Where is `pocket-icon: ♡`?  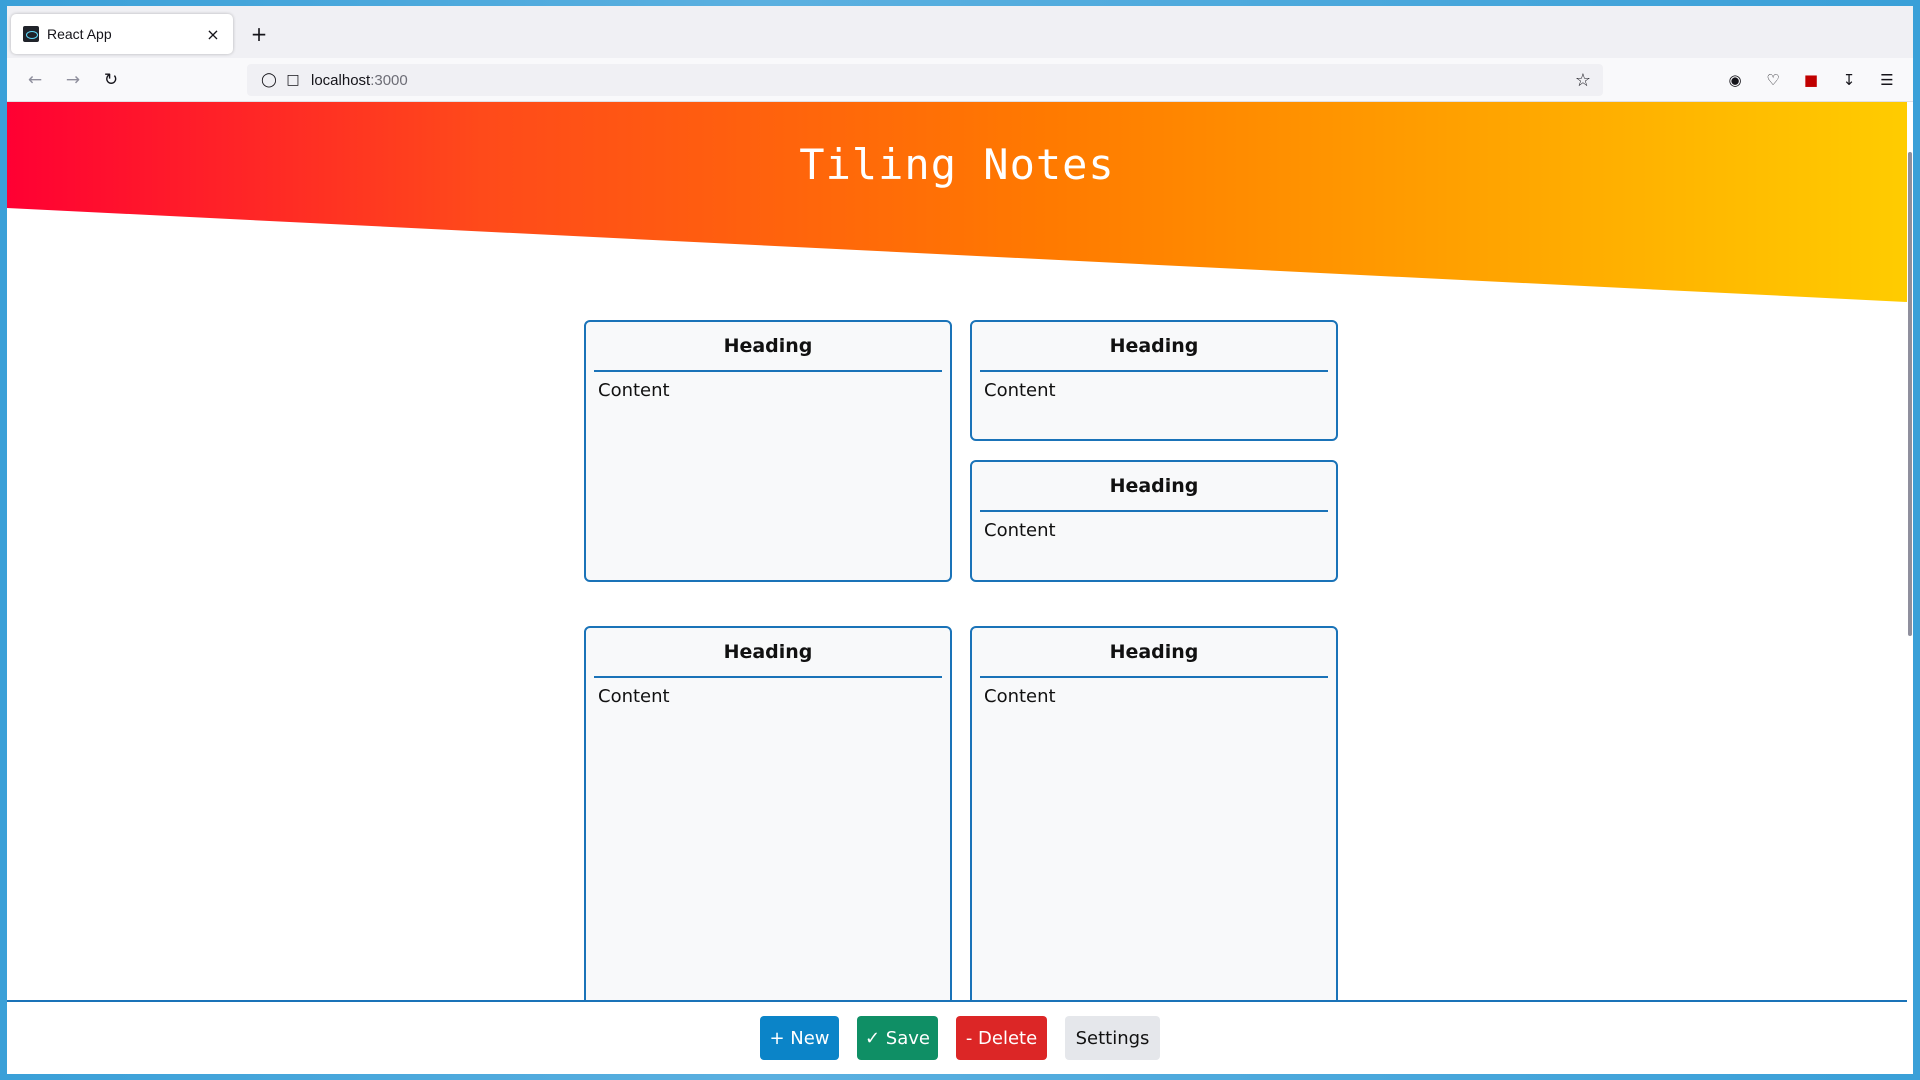
pocket-icon: ♡ is located at coordinates (1773, 80).